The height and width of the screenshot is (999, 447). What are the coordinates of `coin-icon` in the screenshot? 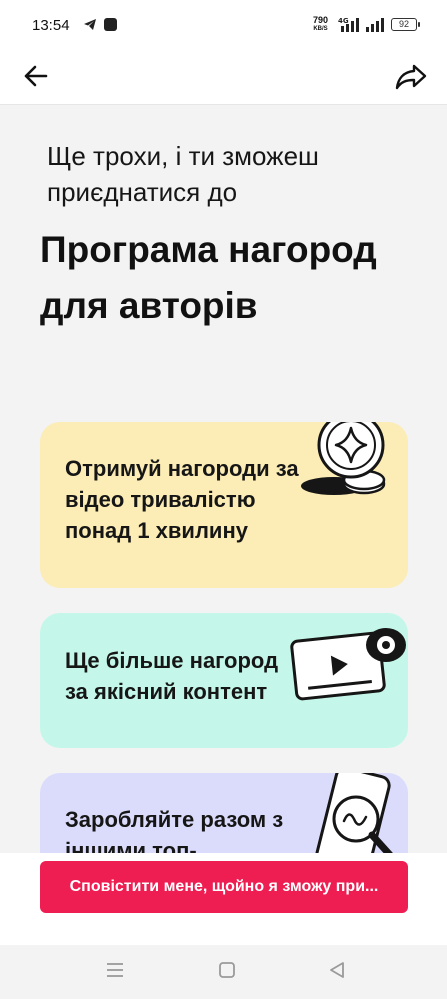 It's located at (343, 458).